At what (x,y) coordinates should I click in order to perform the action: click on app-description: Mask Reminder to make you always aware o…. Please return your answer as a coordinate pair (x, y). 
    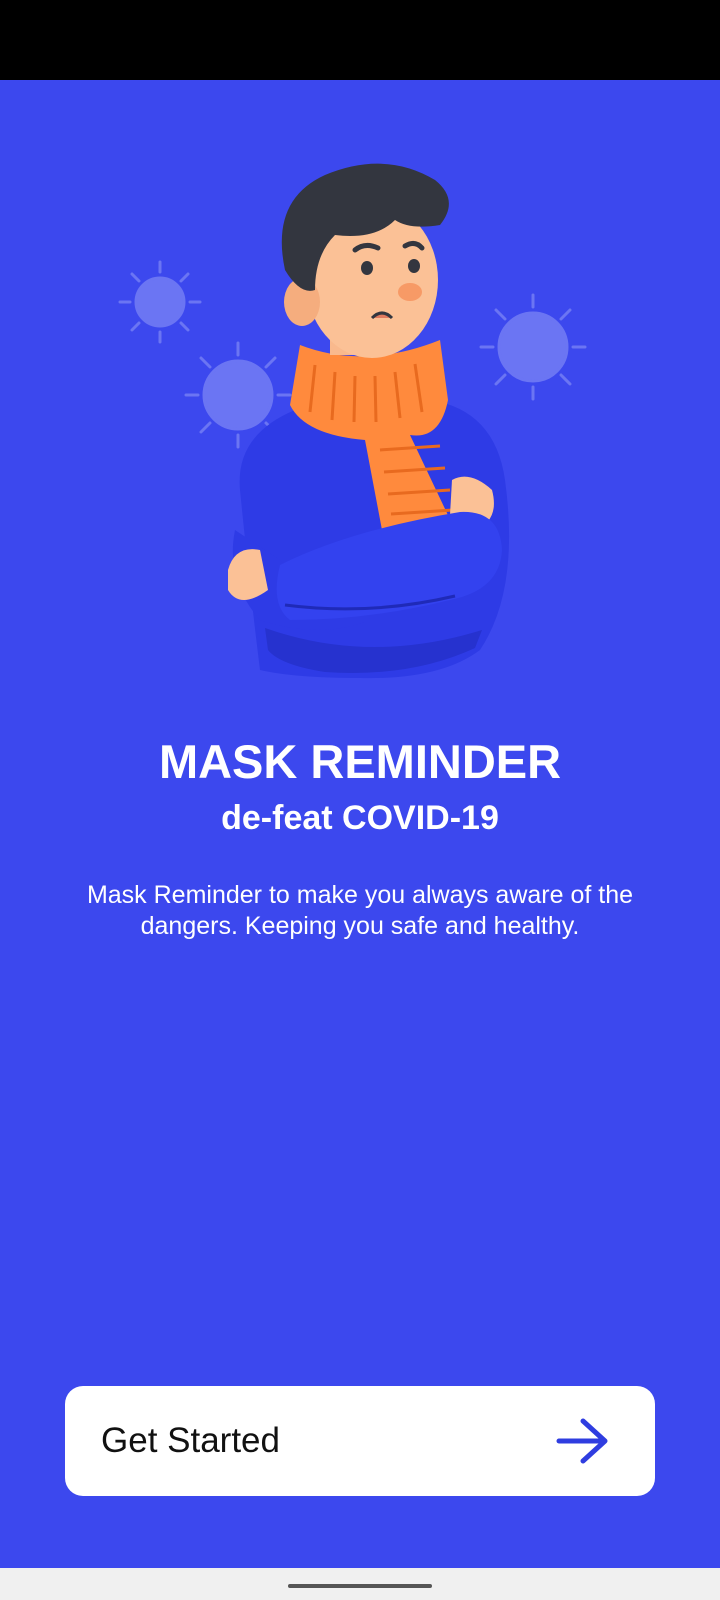
    Looking at the image, I should click on (360, 910).